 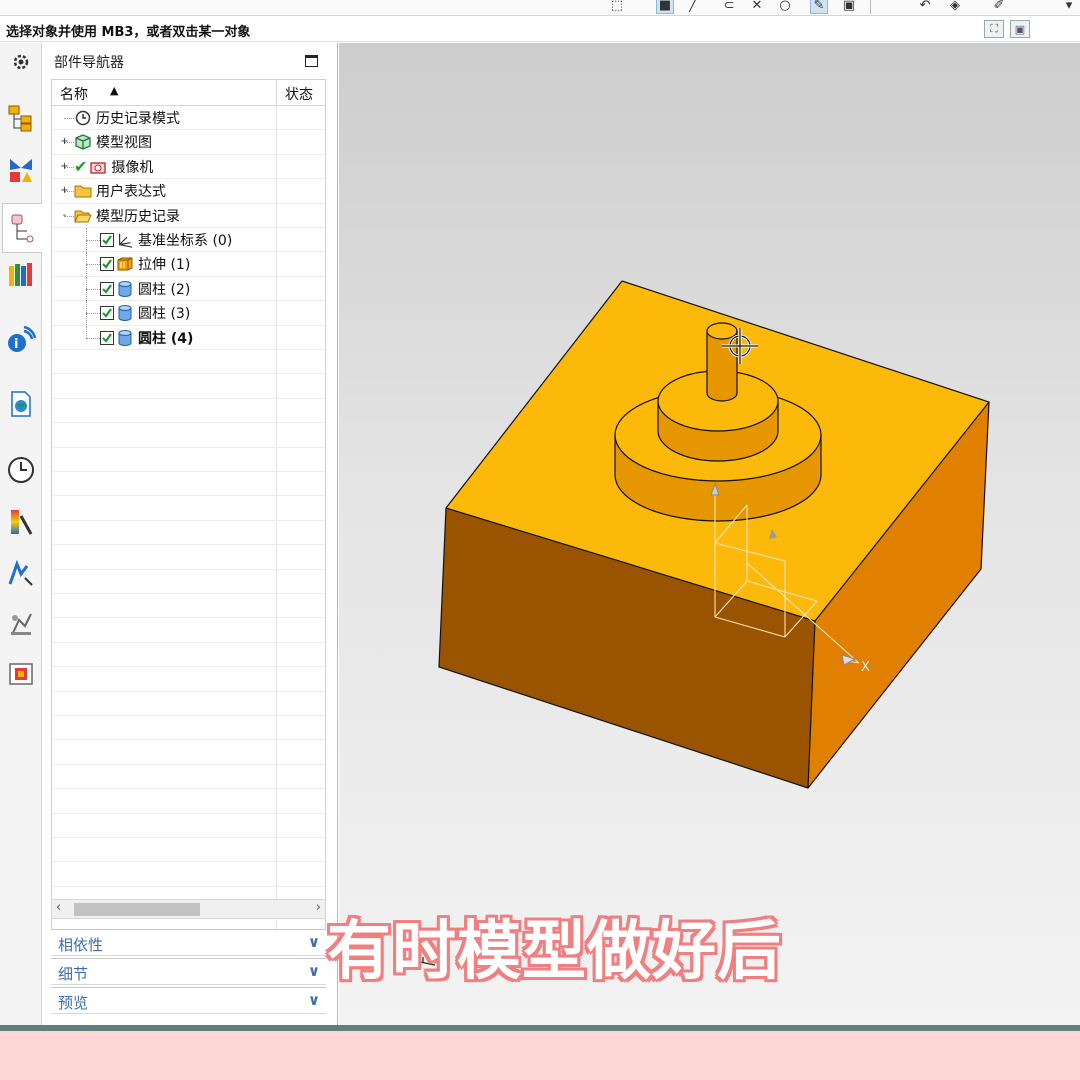 What do you see at coordinates (132, 167) in the screenshot?
I see `tree-node-label: 摄像机` at bounding box center [132, 167].